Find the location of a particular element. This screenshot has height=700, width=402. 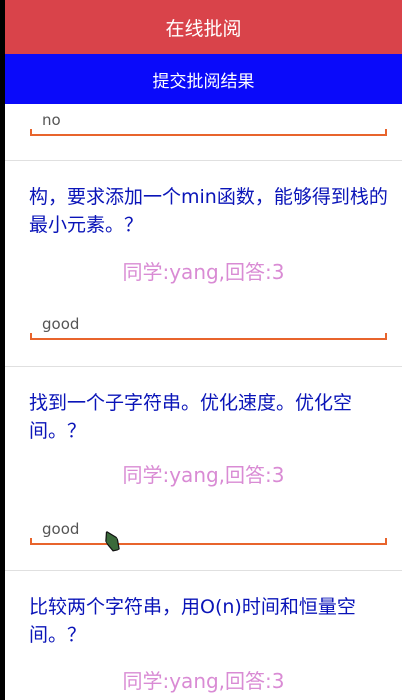

question-text-1: 构，要求添加一个min函数，能够得到栈的最小元素。？ is located at coordinates (208, 211).